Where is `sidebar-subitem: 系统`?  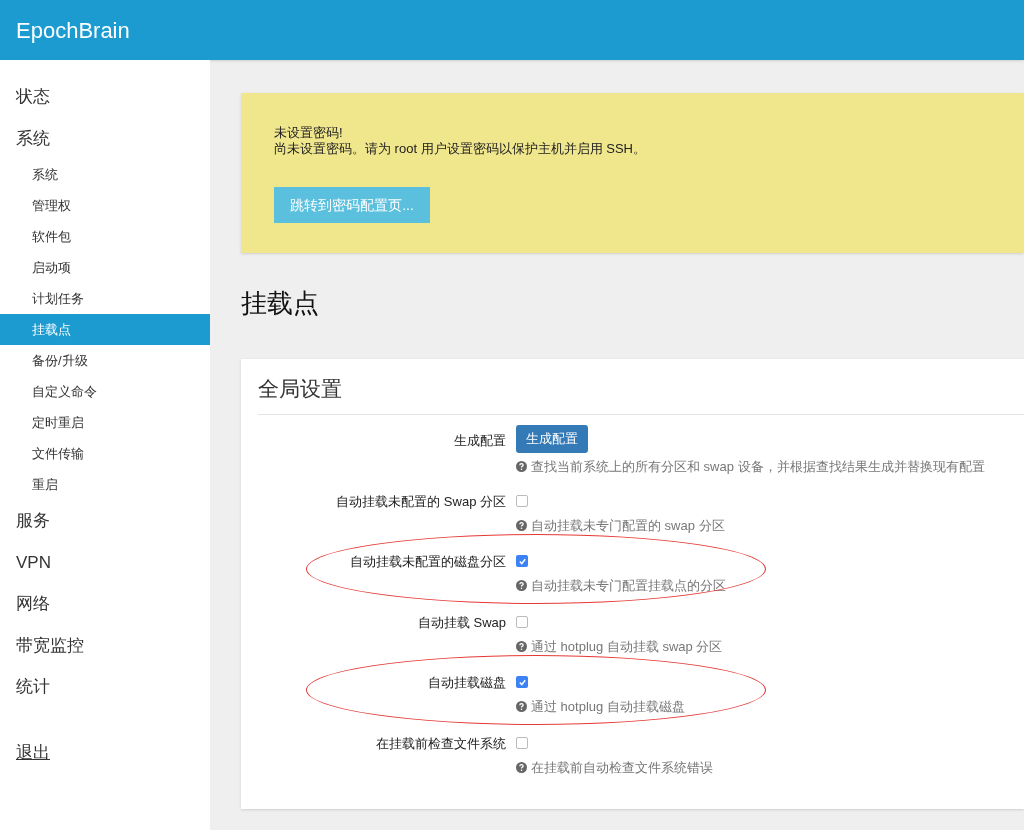
sidebar-subitem: 系统 is located at coordinates (105, 174).